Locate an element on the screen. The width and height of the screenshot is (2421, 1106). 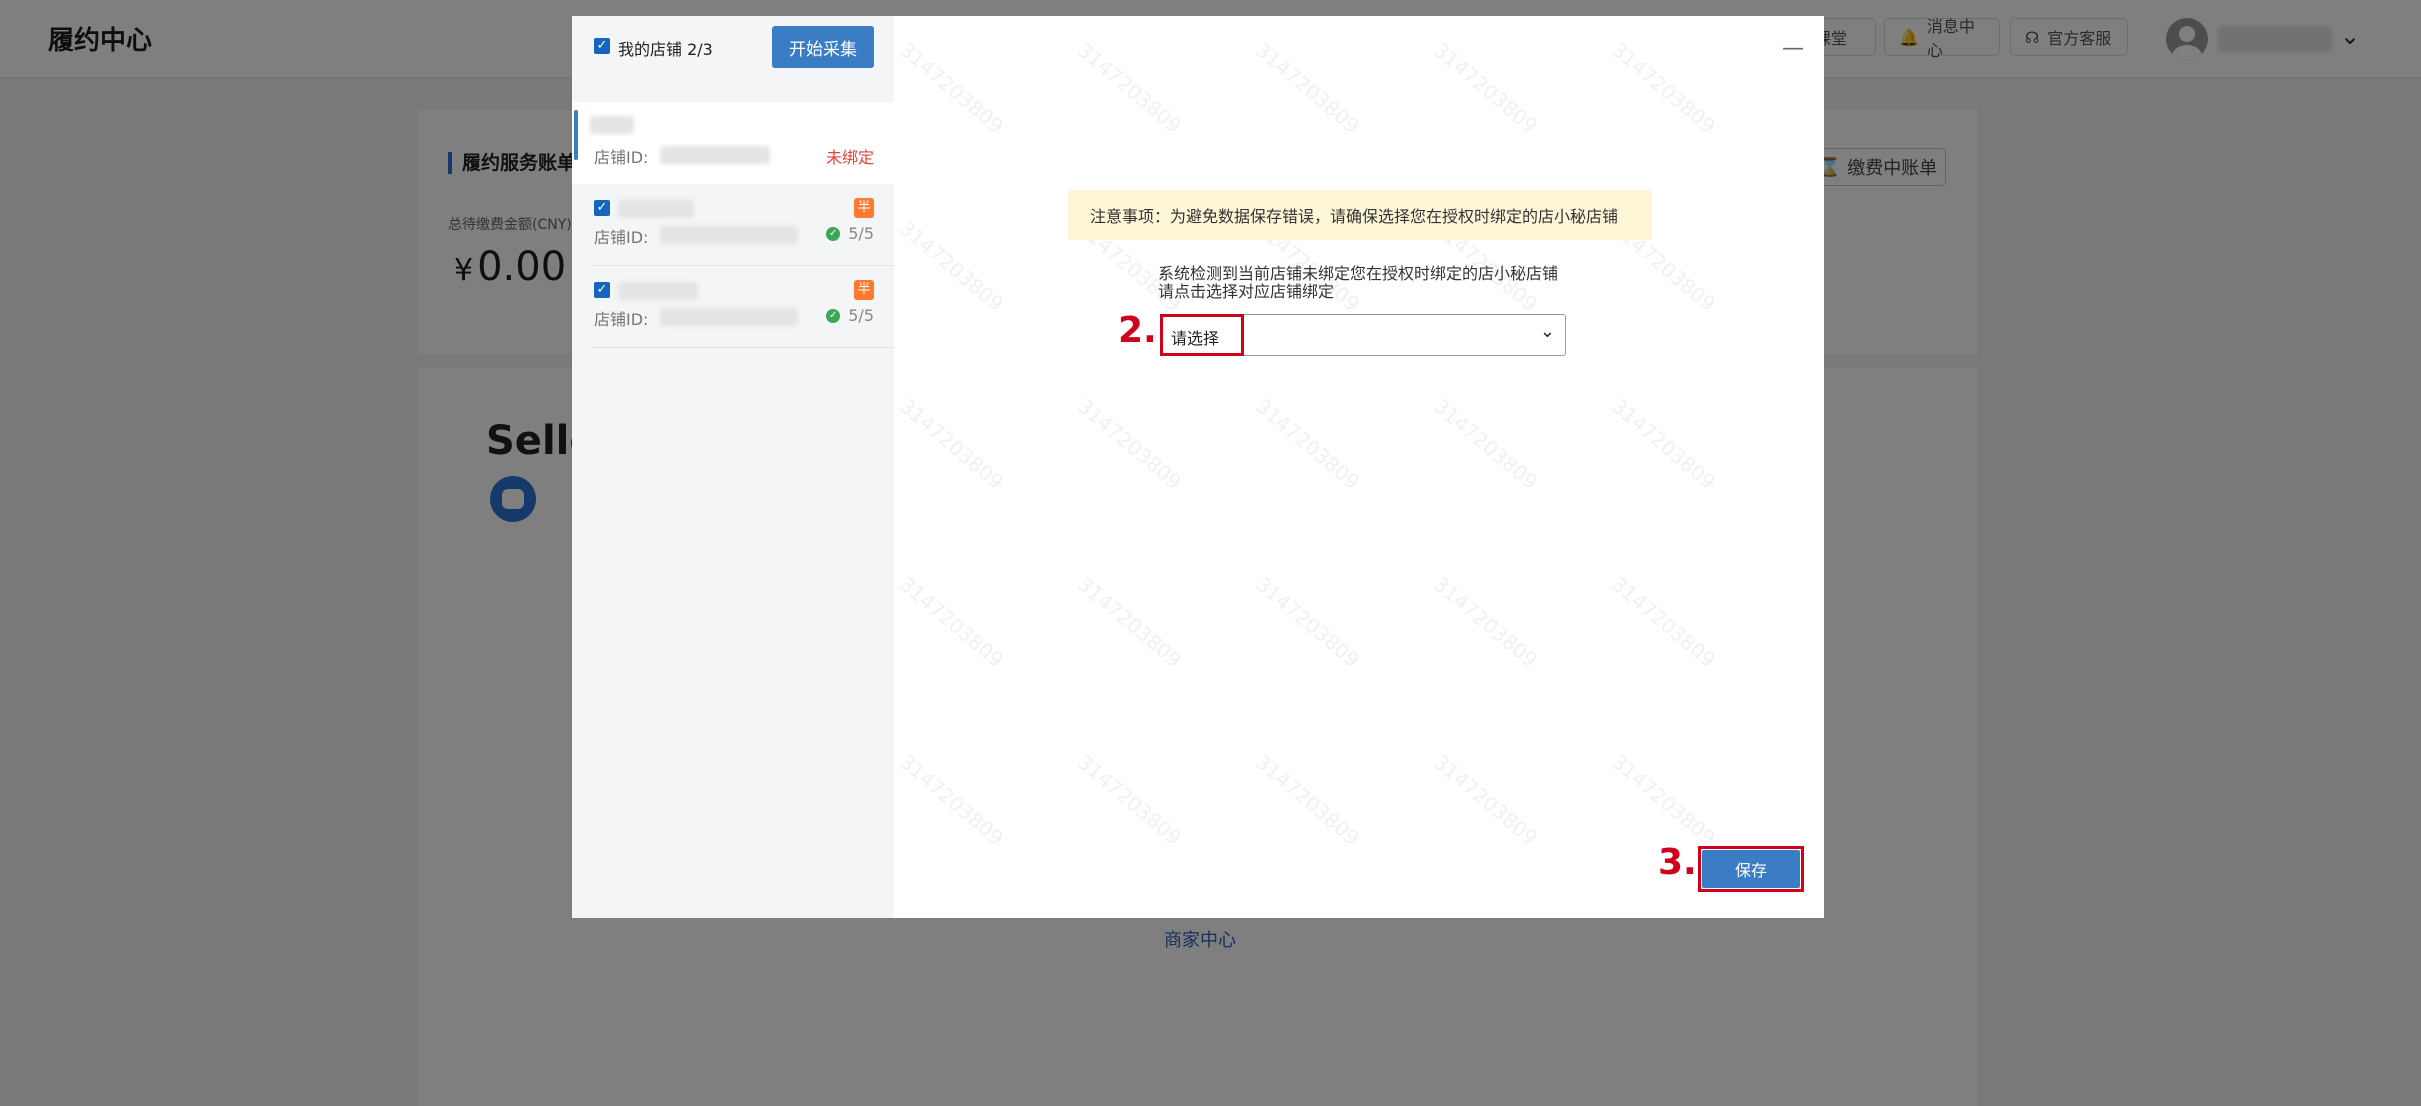
sidebar-header: ✓ 我的店铺 2/3 开始采集 is located at coordinates (733, 51).